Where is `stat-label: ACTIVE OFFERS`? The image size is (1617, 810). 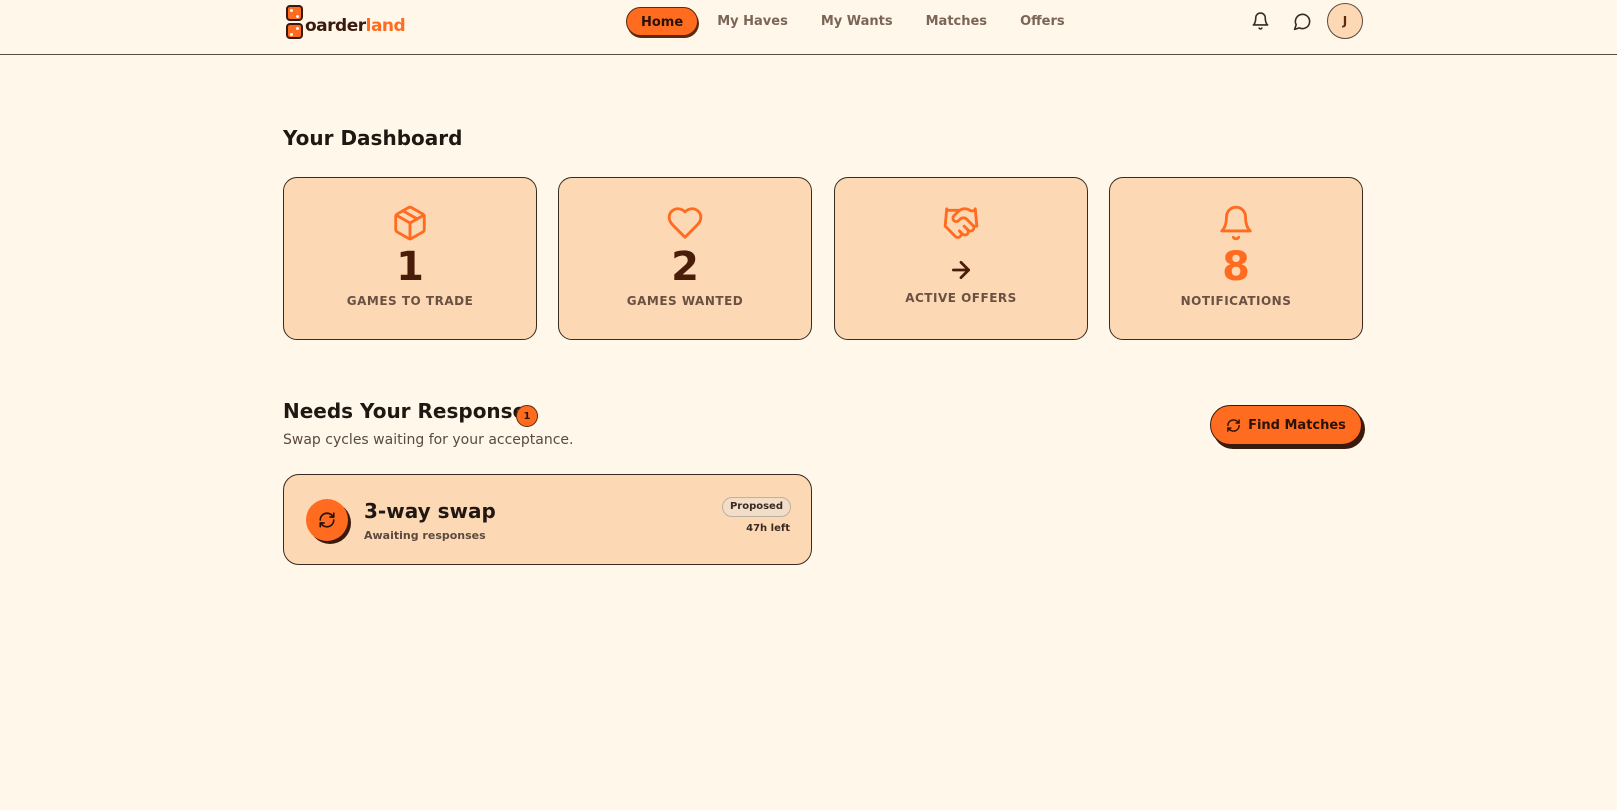 stat-label: ACTIVE OFFERS is located at coordinates (961, 298).